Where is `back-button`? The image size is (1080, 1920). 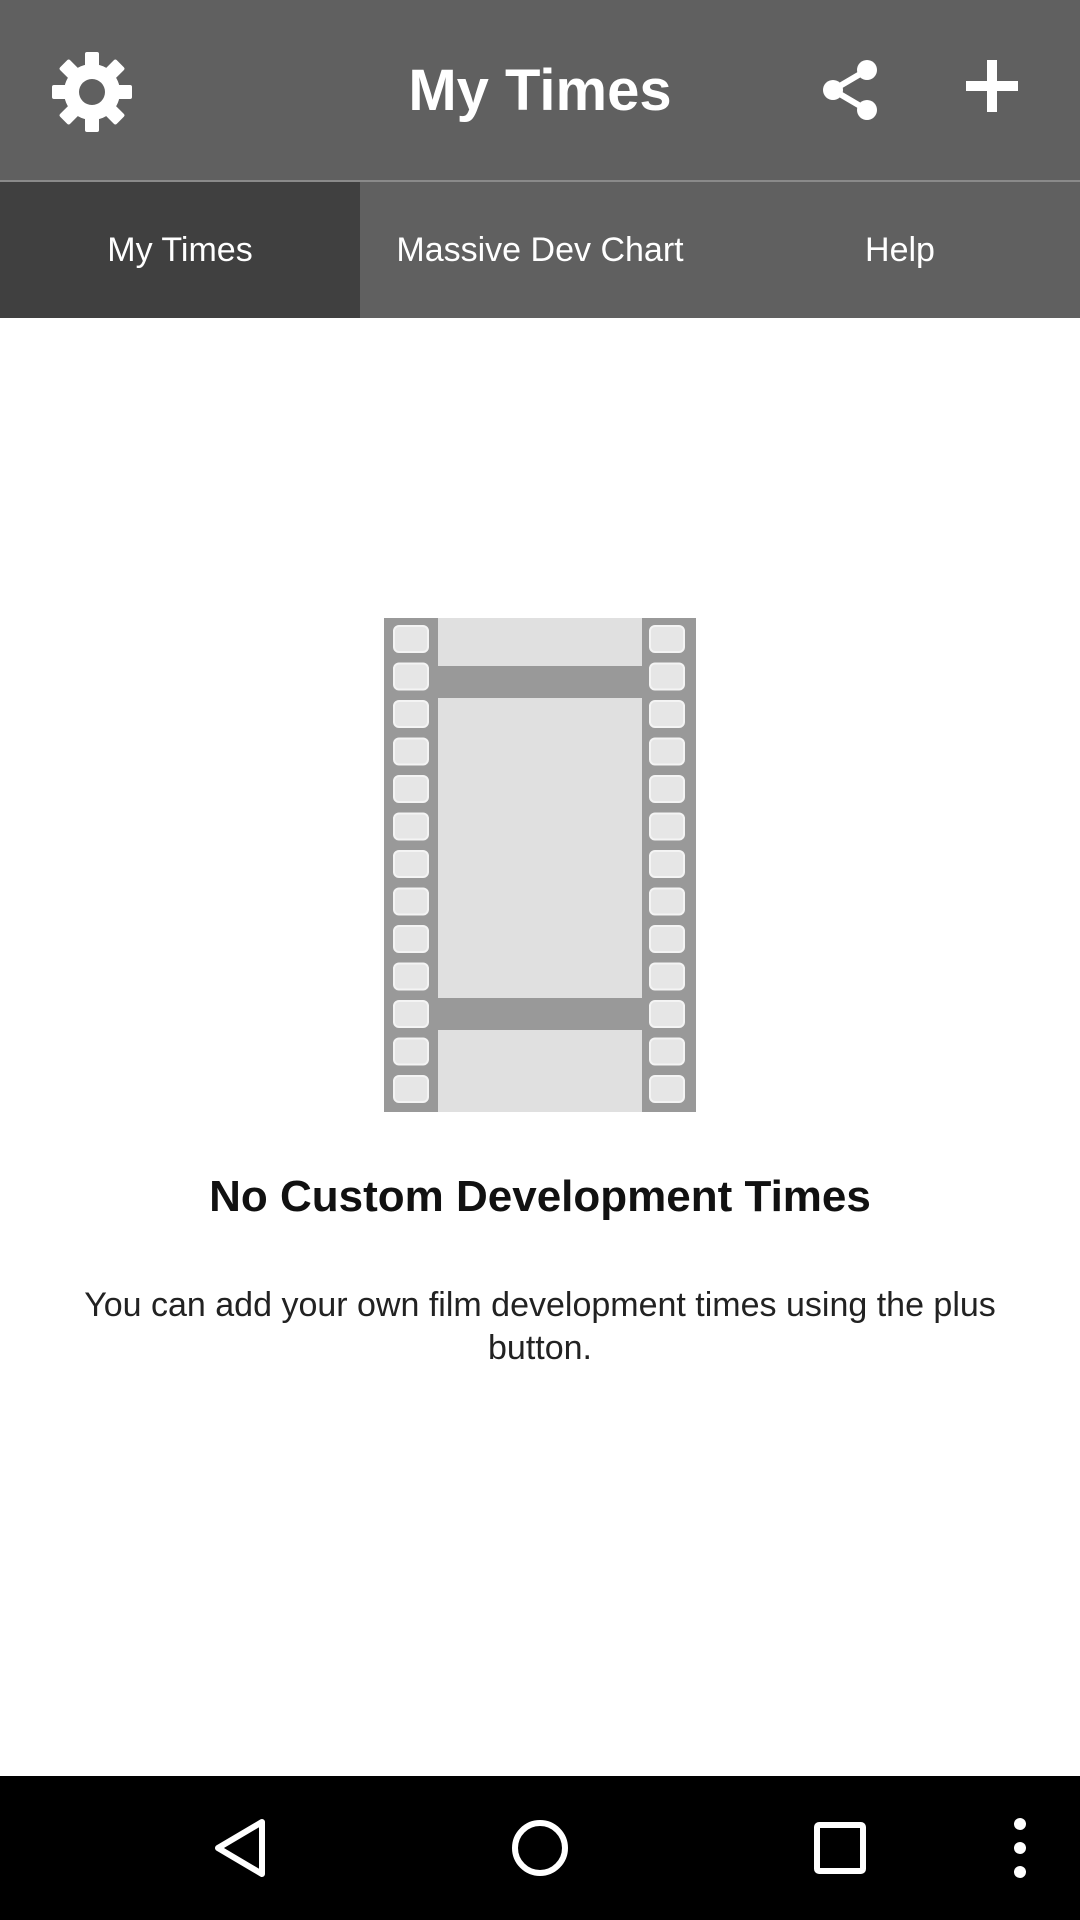 back-button is located at coordinates (240, 1848).